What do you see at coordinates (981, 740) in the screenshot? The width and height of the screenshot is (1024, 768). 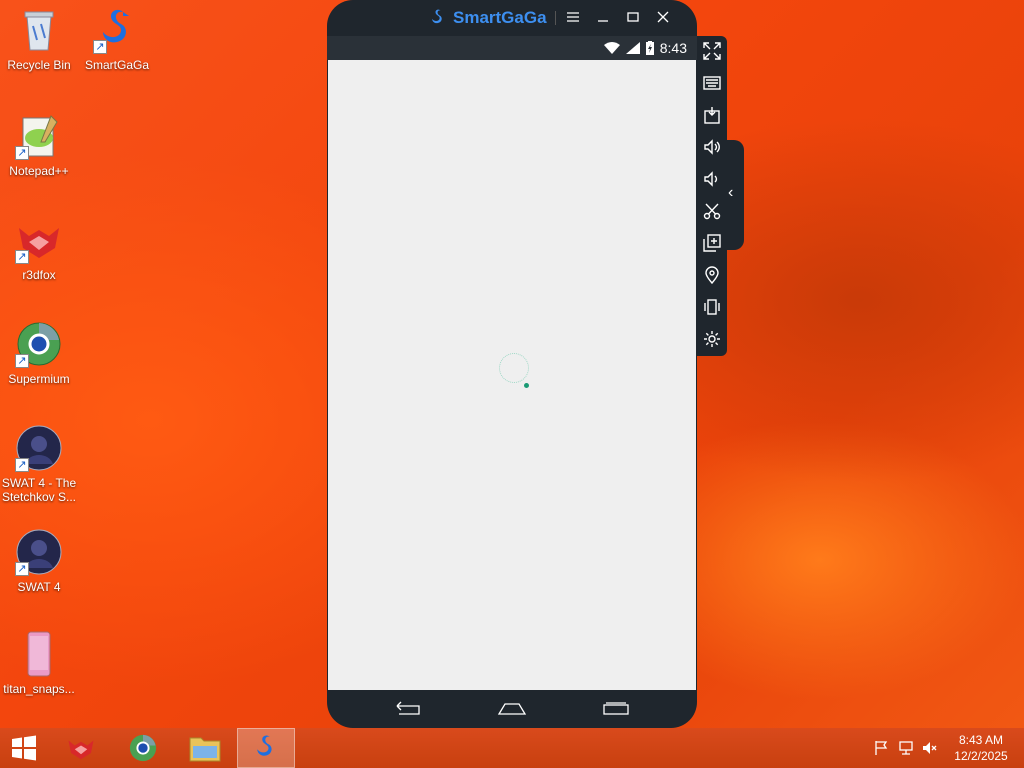 I see `clock-time: 8:43 AM` at bounding box center [981, 740].